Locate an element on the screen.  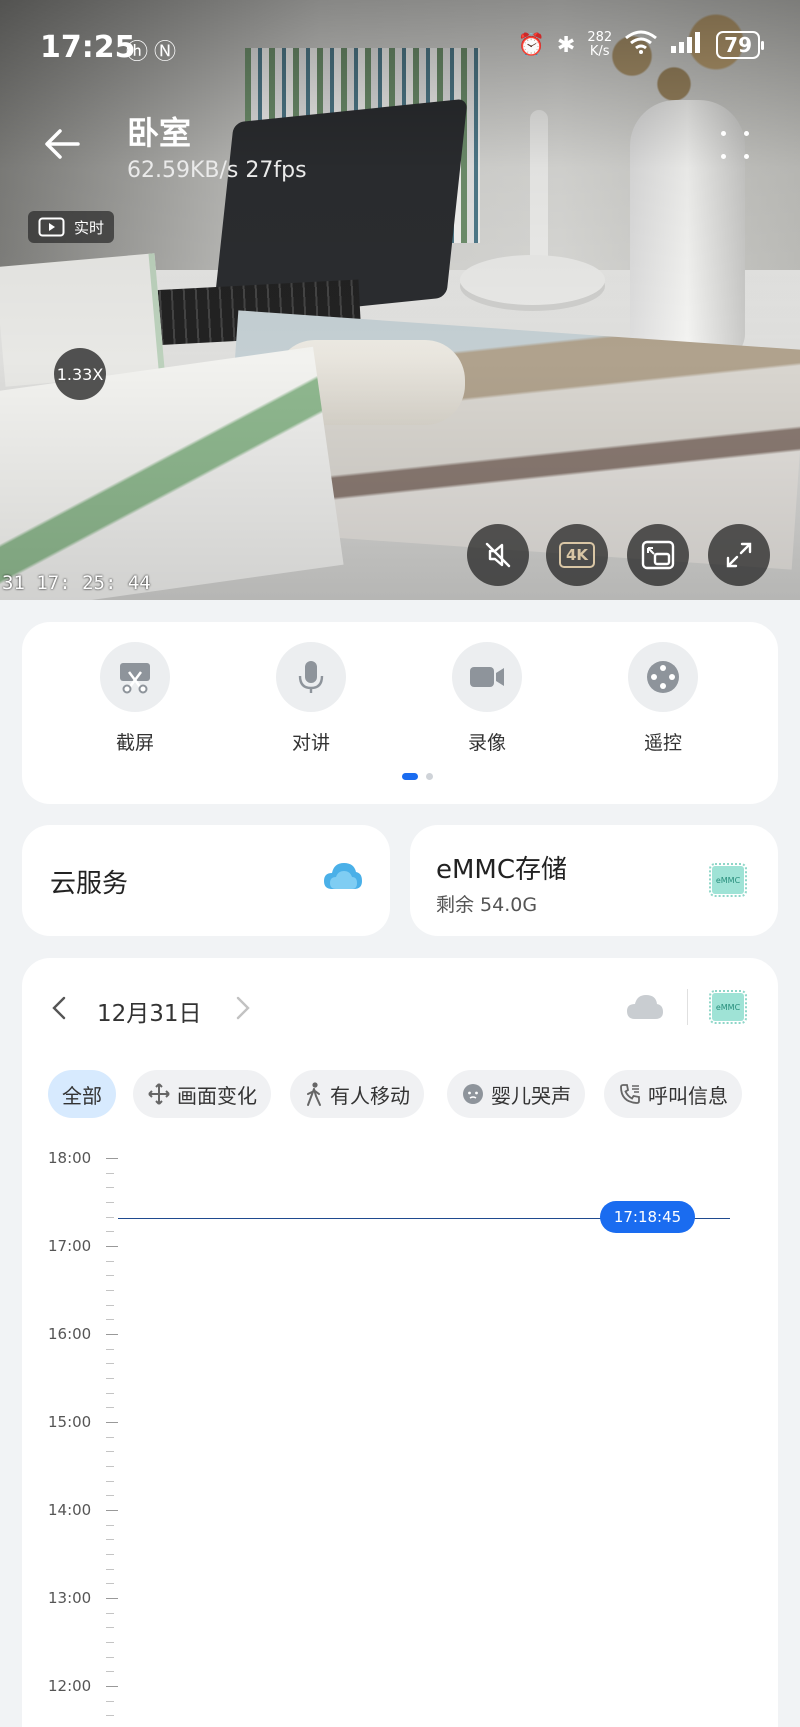
filter-chip-baby-crying: 婴儿哭声 is located at coordinates (516, 1094).